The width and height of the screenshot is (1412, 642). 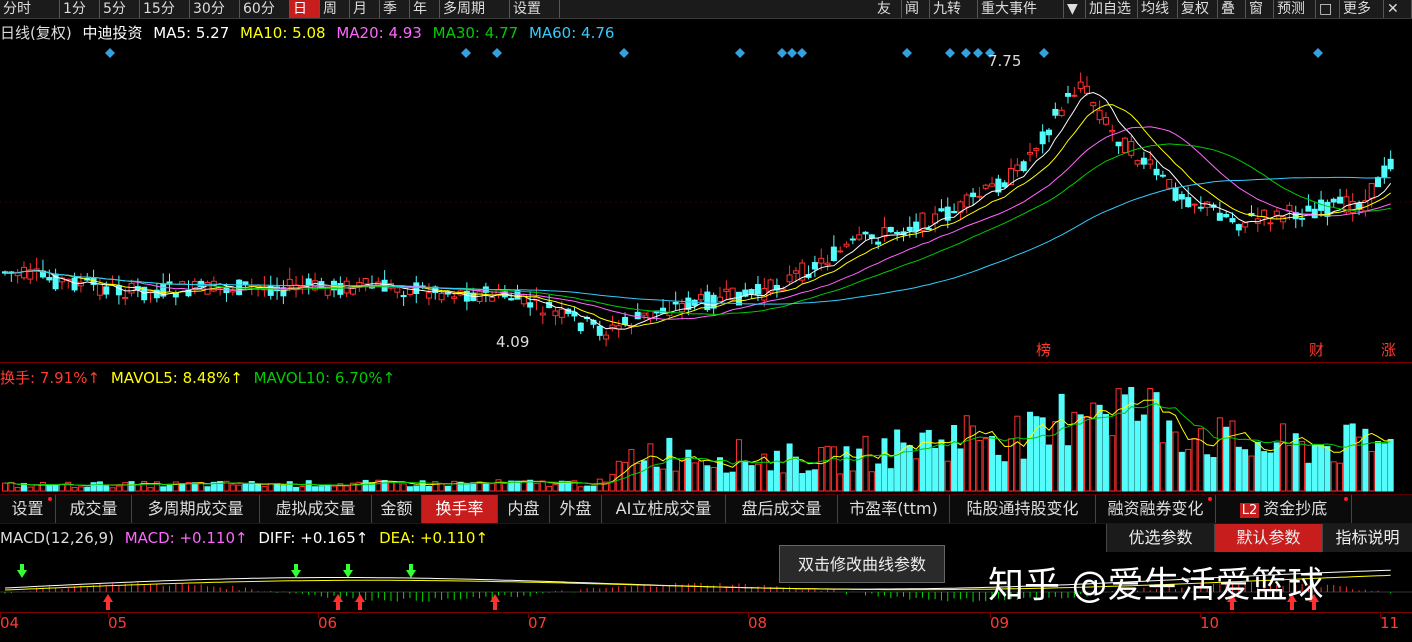 I want to click on macd-name: MACD(12,26,9), so click(x=57, y=538).